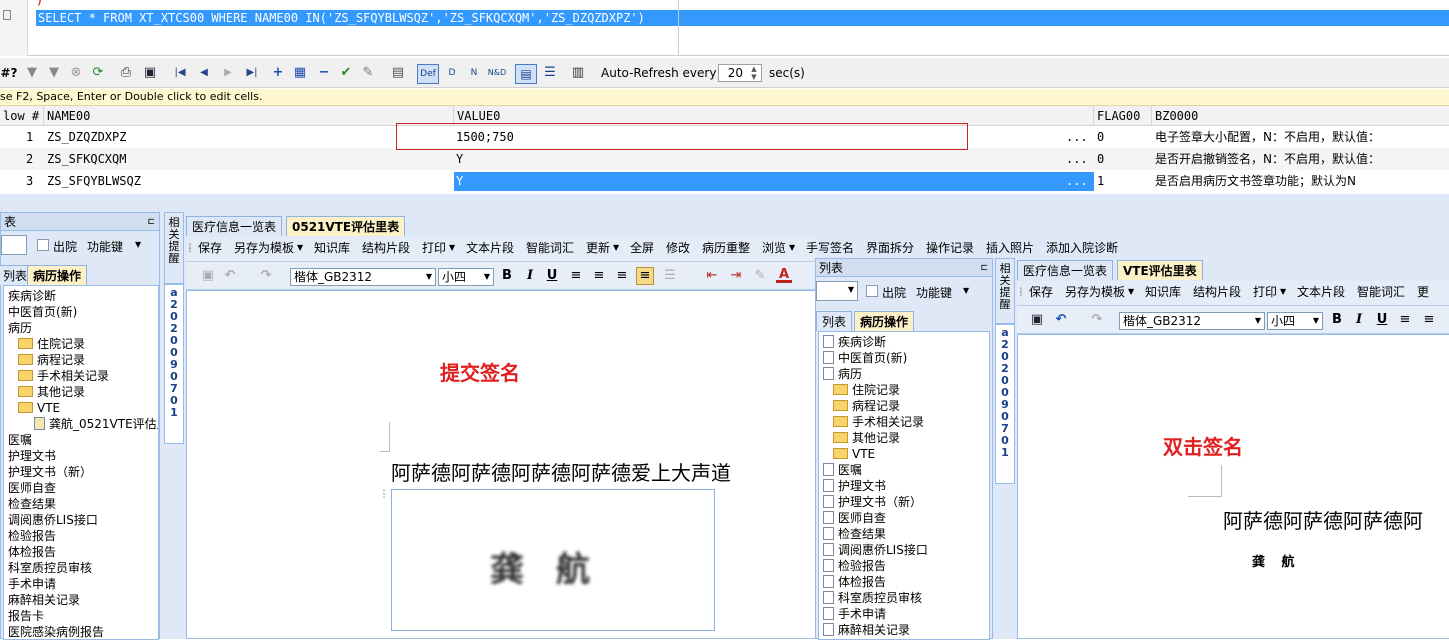 The height and width of the screenshot is (640, 1449). Describe the element at coordinates (1382, 320) in the screenshot. I see `underline-icon: U` at that location.